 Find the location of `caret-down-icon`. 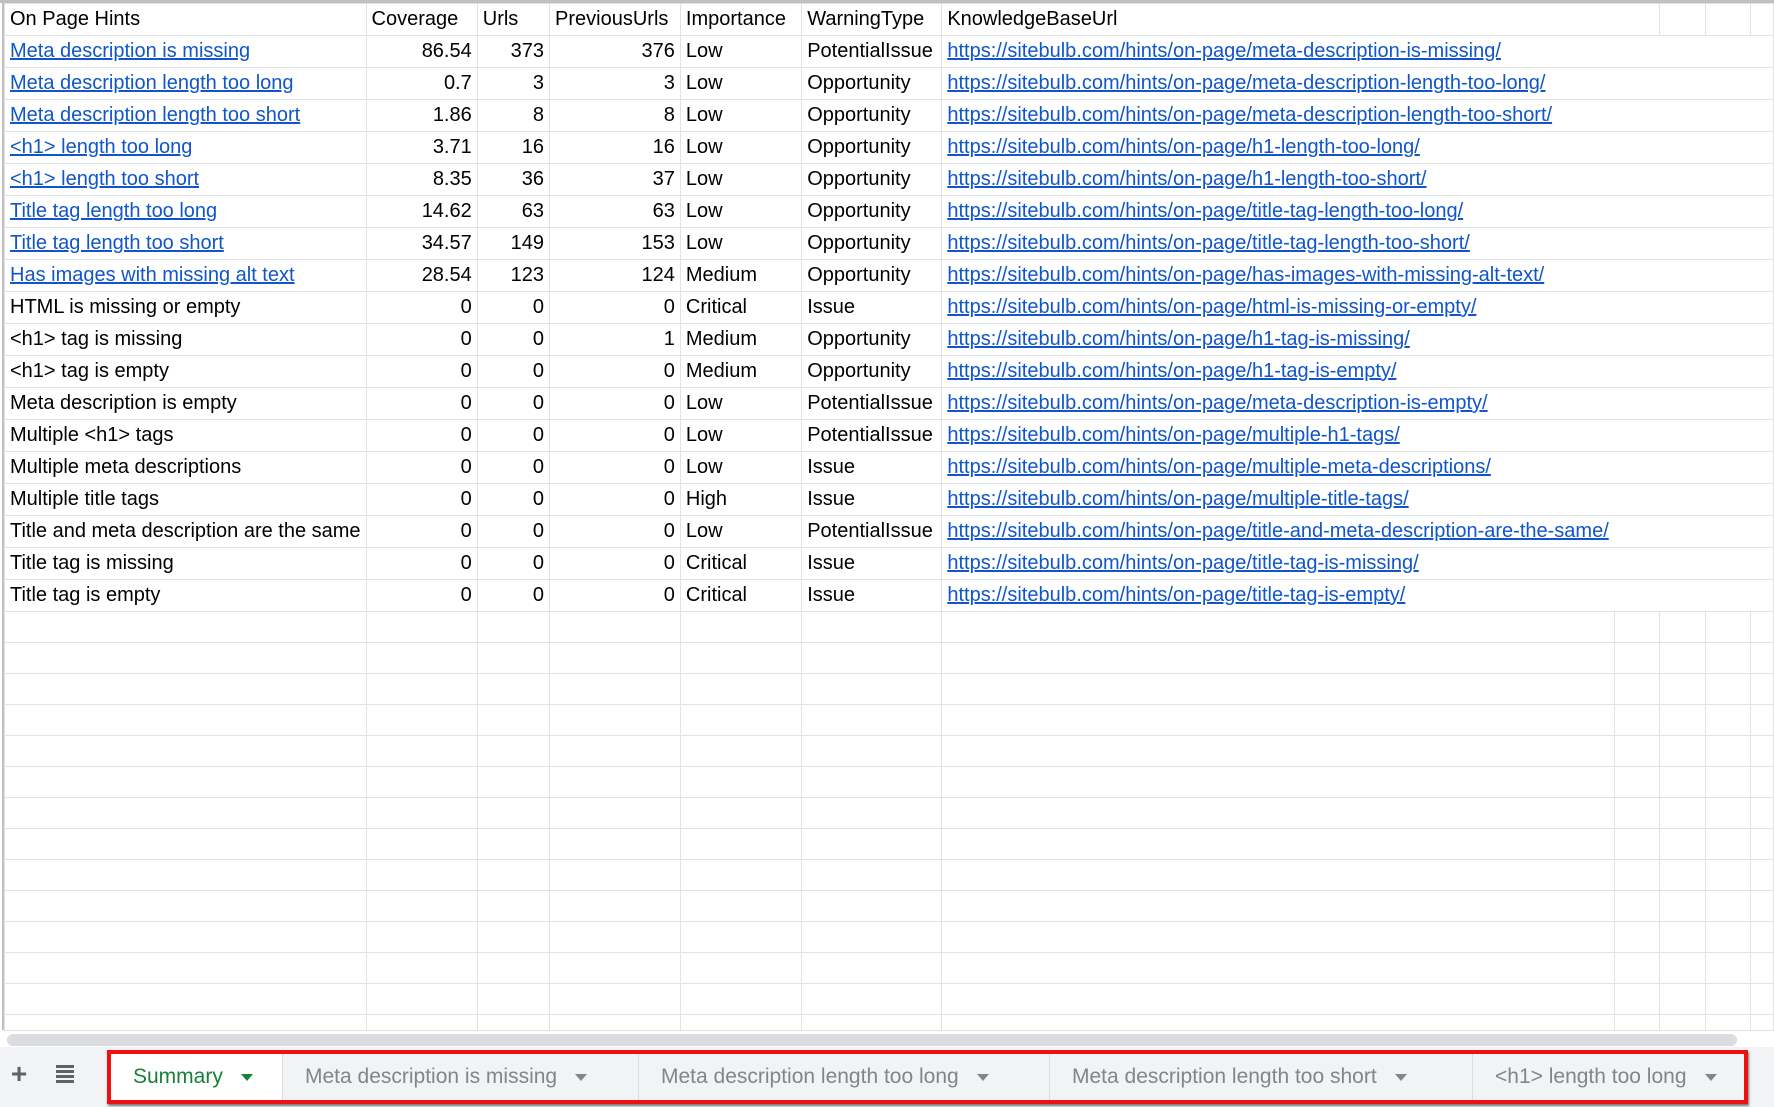

caret-down-icon is located at coordinates (1400, 1077).